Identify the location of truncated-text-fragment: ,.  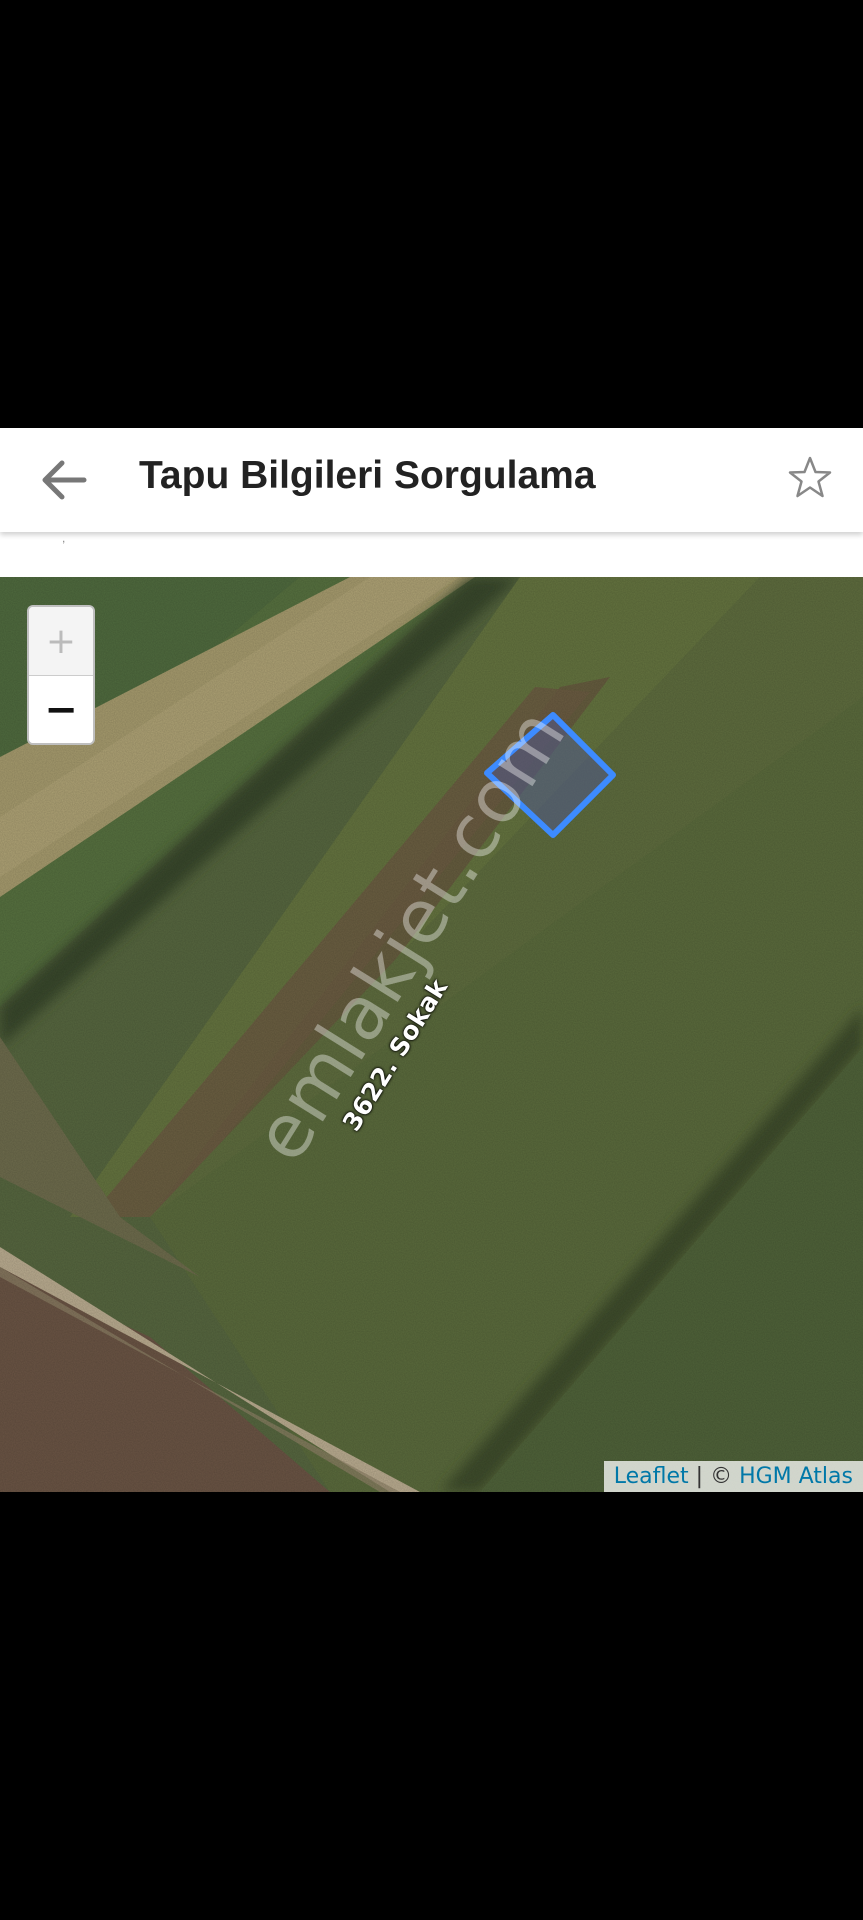
(64, 538).